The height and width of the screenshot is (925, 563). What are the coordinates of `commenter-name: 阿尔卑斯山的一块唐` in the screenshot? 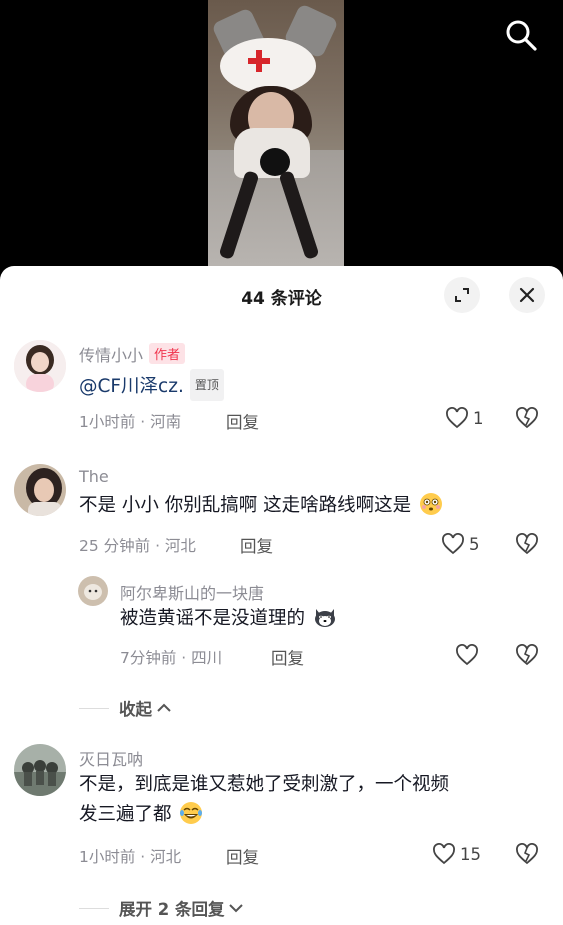 It's located at (192, 592).